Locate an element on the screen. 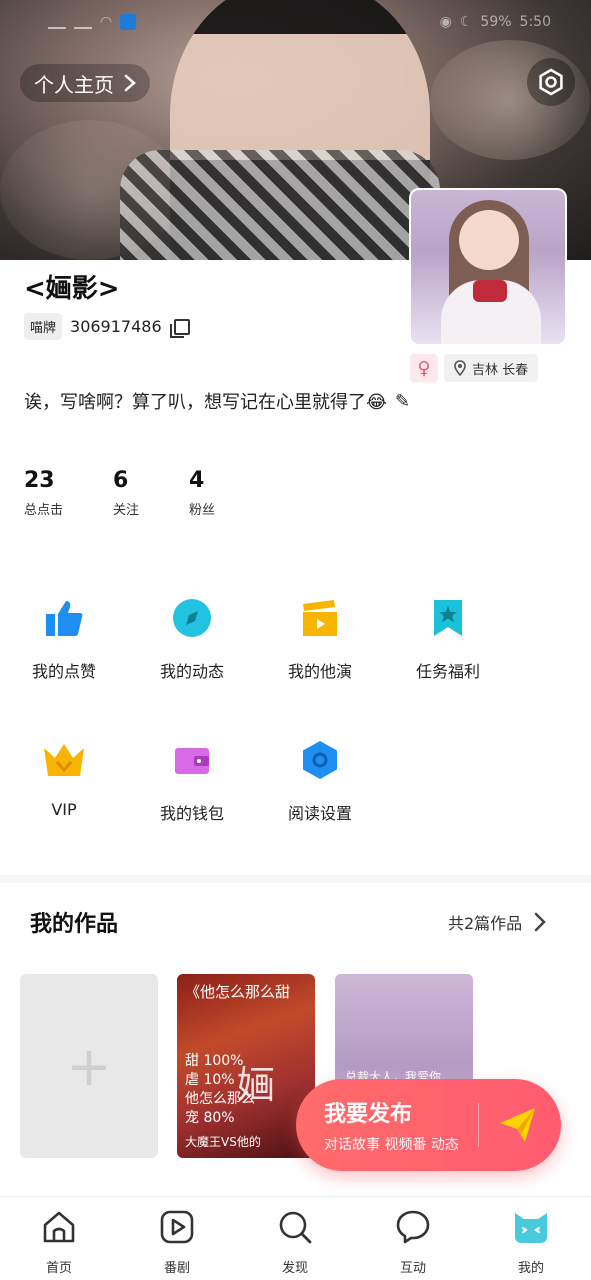 The height and width of the screenshot is (1280, 591). stat-label: 粉丝 is located at coordinates (202, 510).